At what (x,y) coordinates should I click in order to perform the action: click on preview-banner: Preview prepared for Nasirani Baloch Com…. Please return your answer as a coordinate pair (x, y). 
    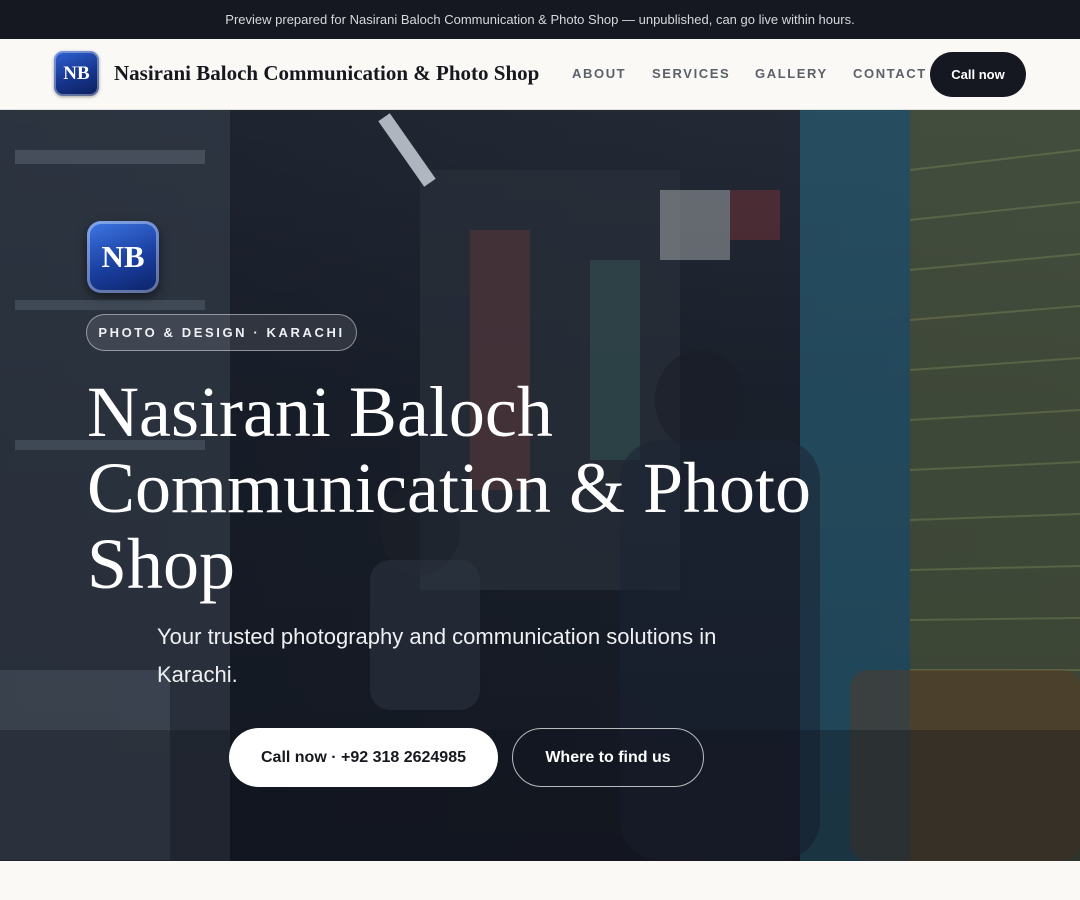
    Looking at the image, I should click on (540, 19).